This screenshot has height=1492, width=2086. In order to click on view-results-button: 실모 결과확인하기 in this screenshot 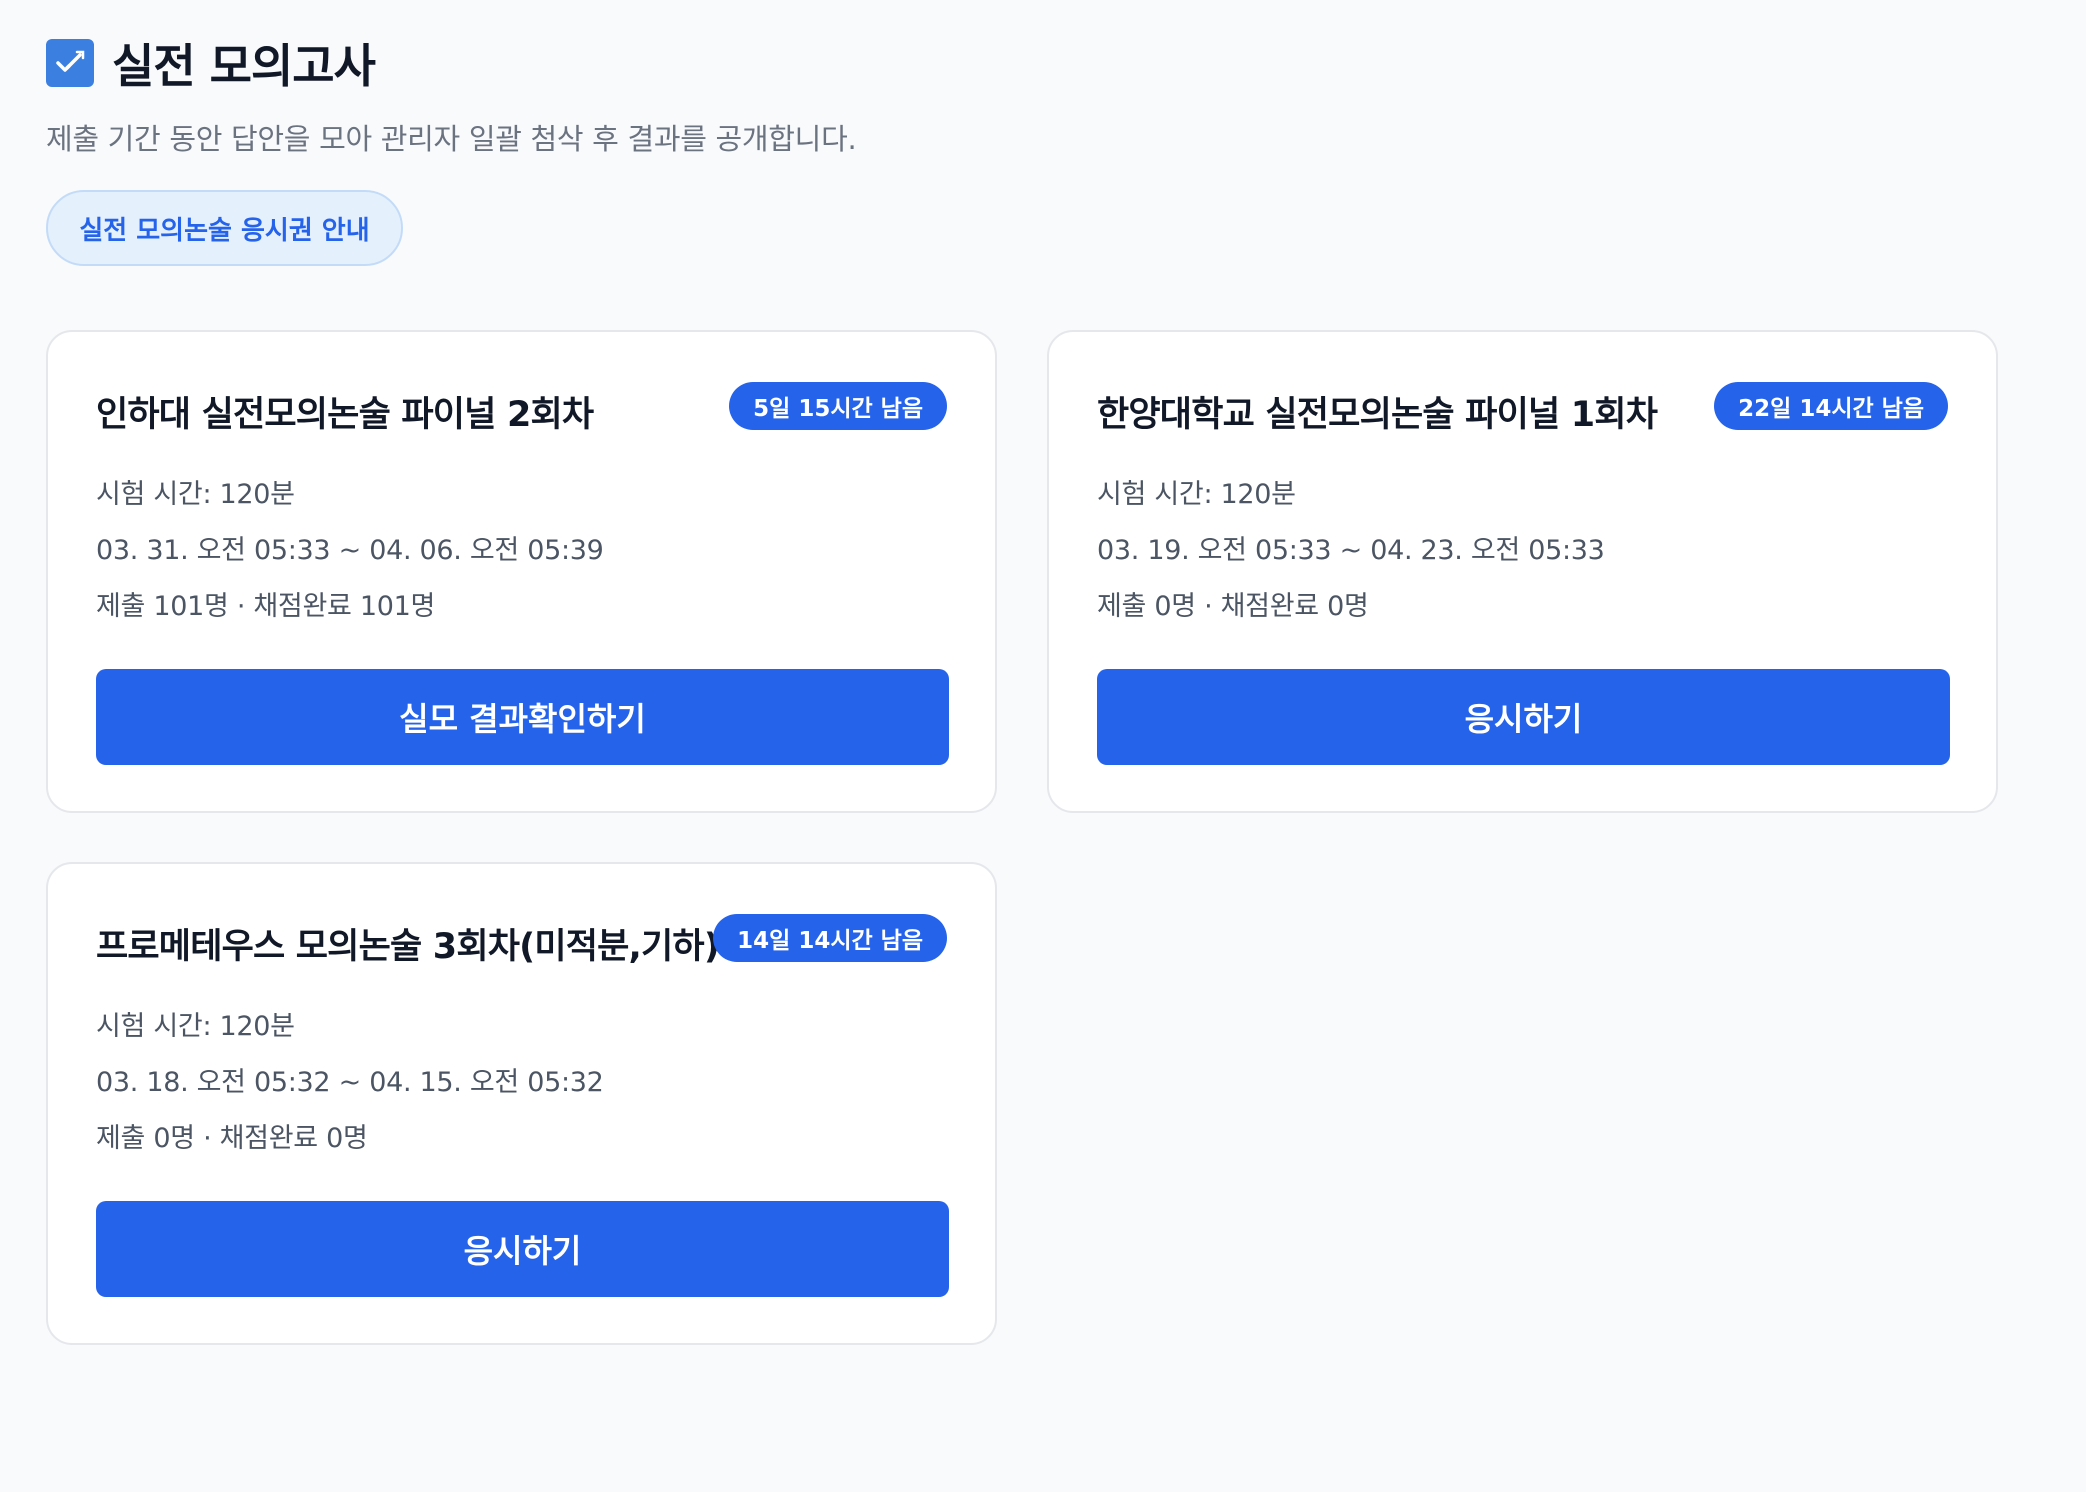, I will do `click(522, 717)`.